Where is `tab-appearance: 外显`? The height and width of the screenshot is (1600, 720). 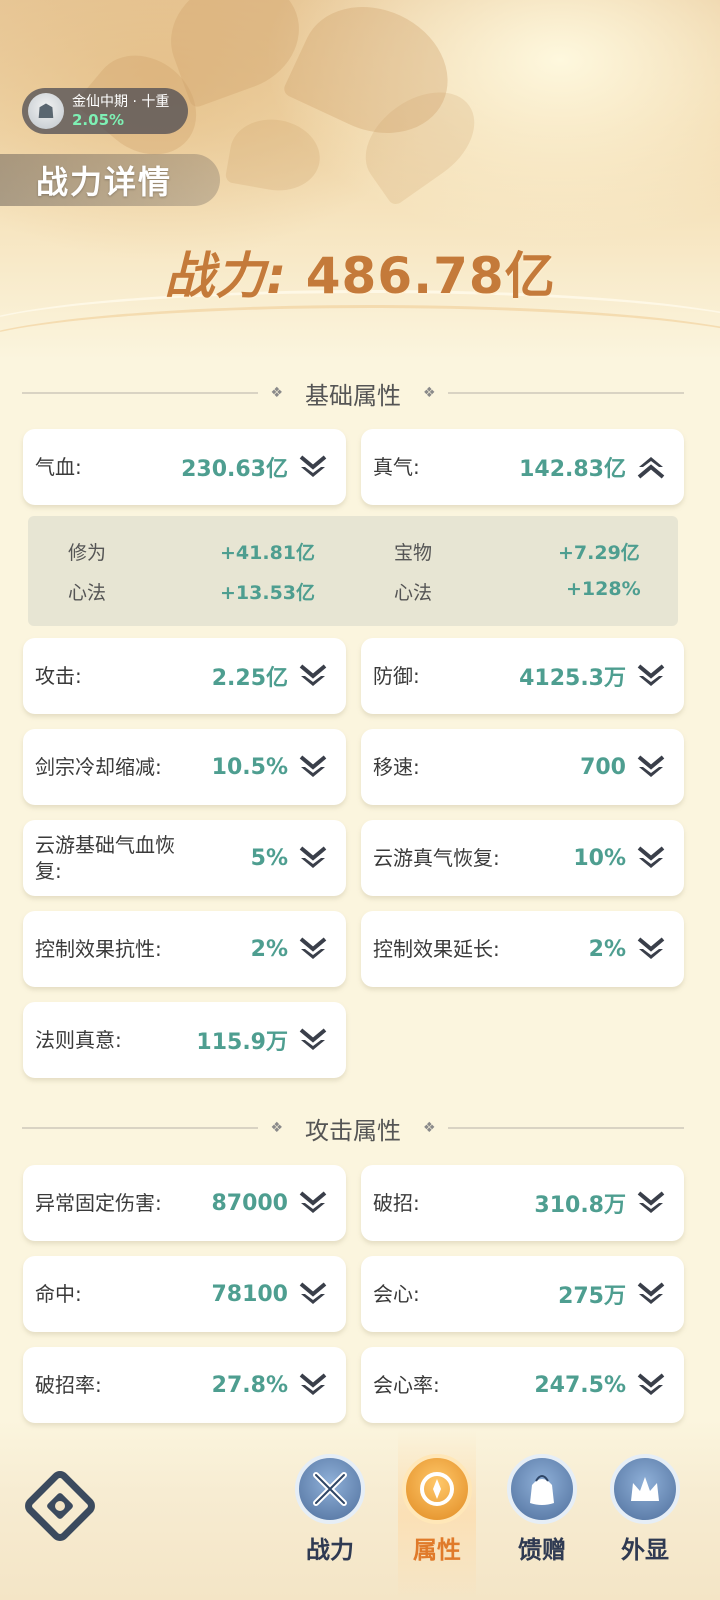 tab-appearance: 外显 is located at coordinates (645, 1523).